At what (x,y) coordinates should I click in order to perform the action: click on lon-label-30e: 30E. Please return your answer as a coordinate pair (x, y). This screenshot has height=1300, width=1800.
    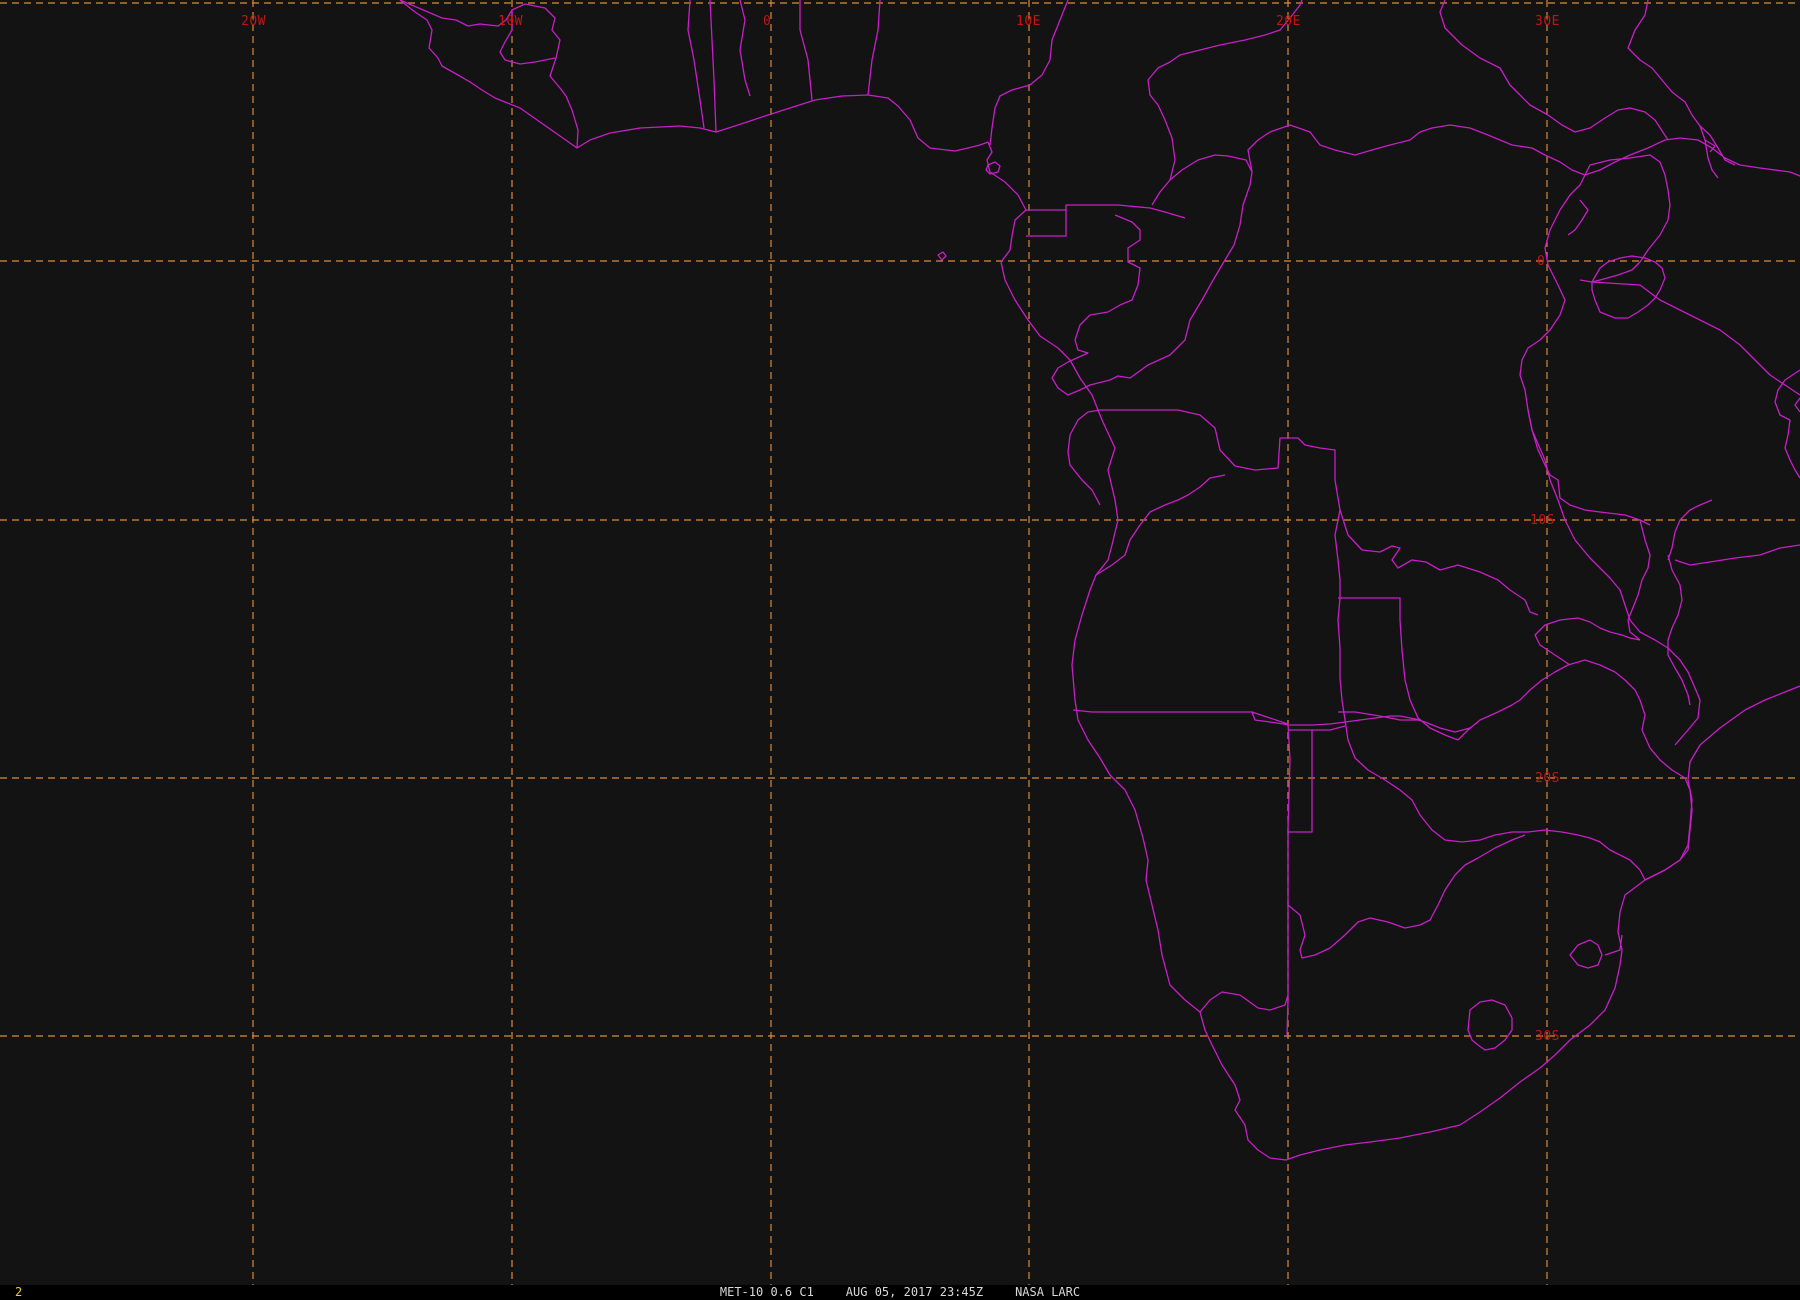
    Looking at the image, I should click on (1547, 21).